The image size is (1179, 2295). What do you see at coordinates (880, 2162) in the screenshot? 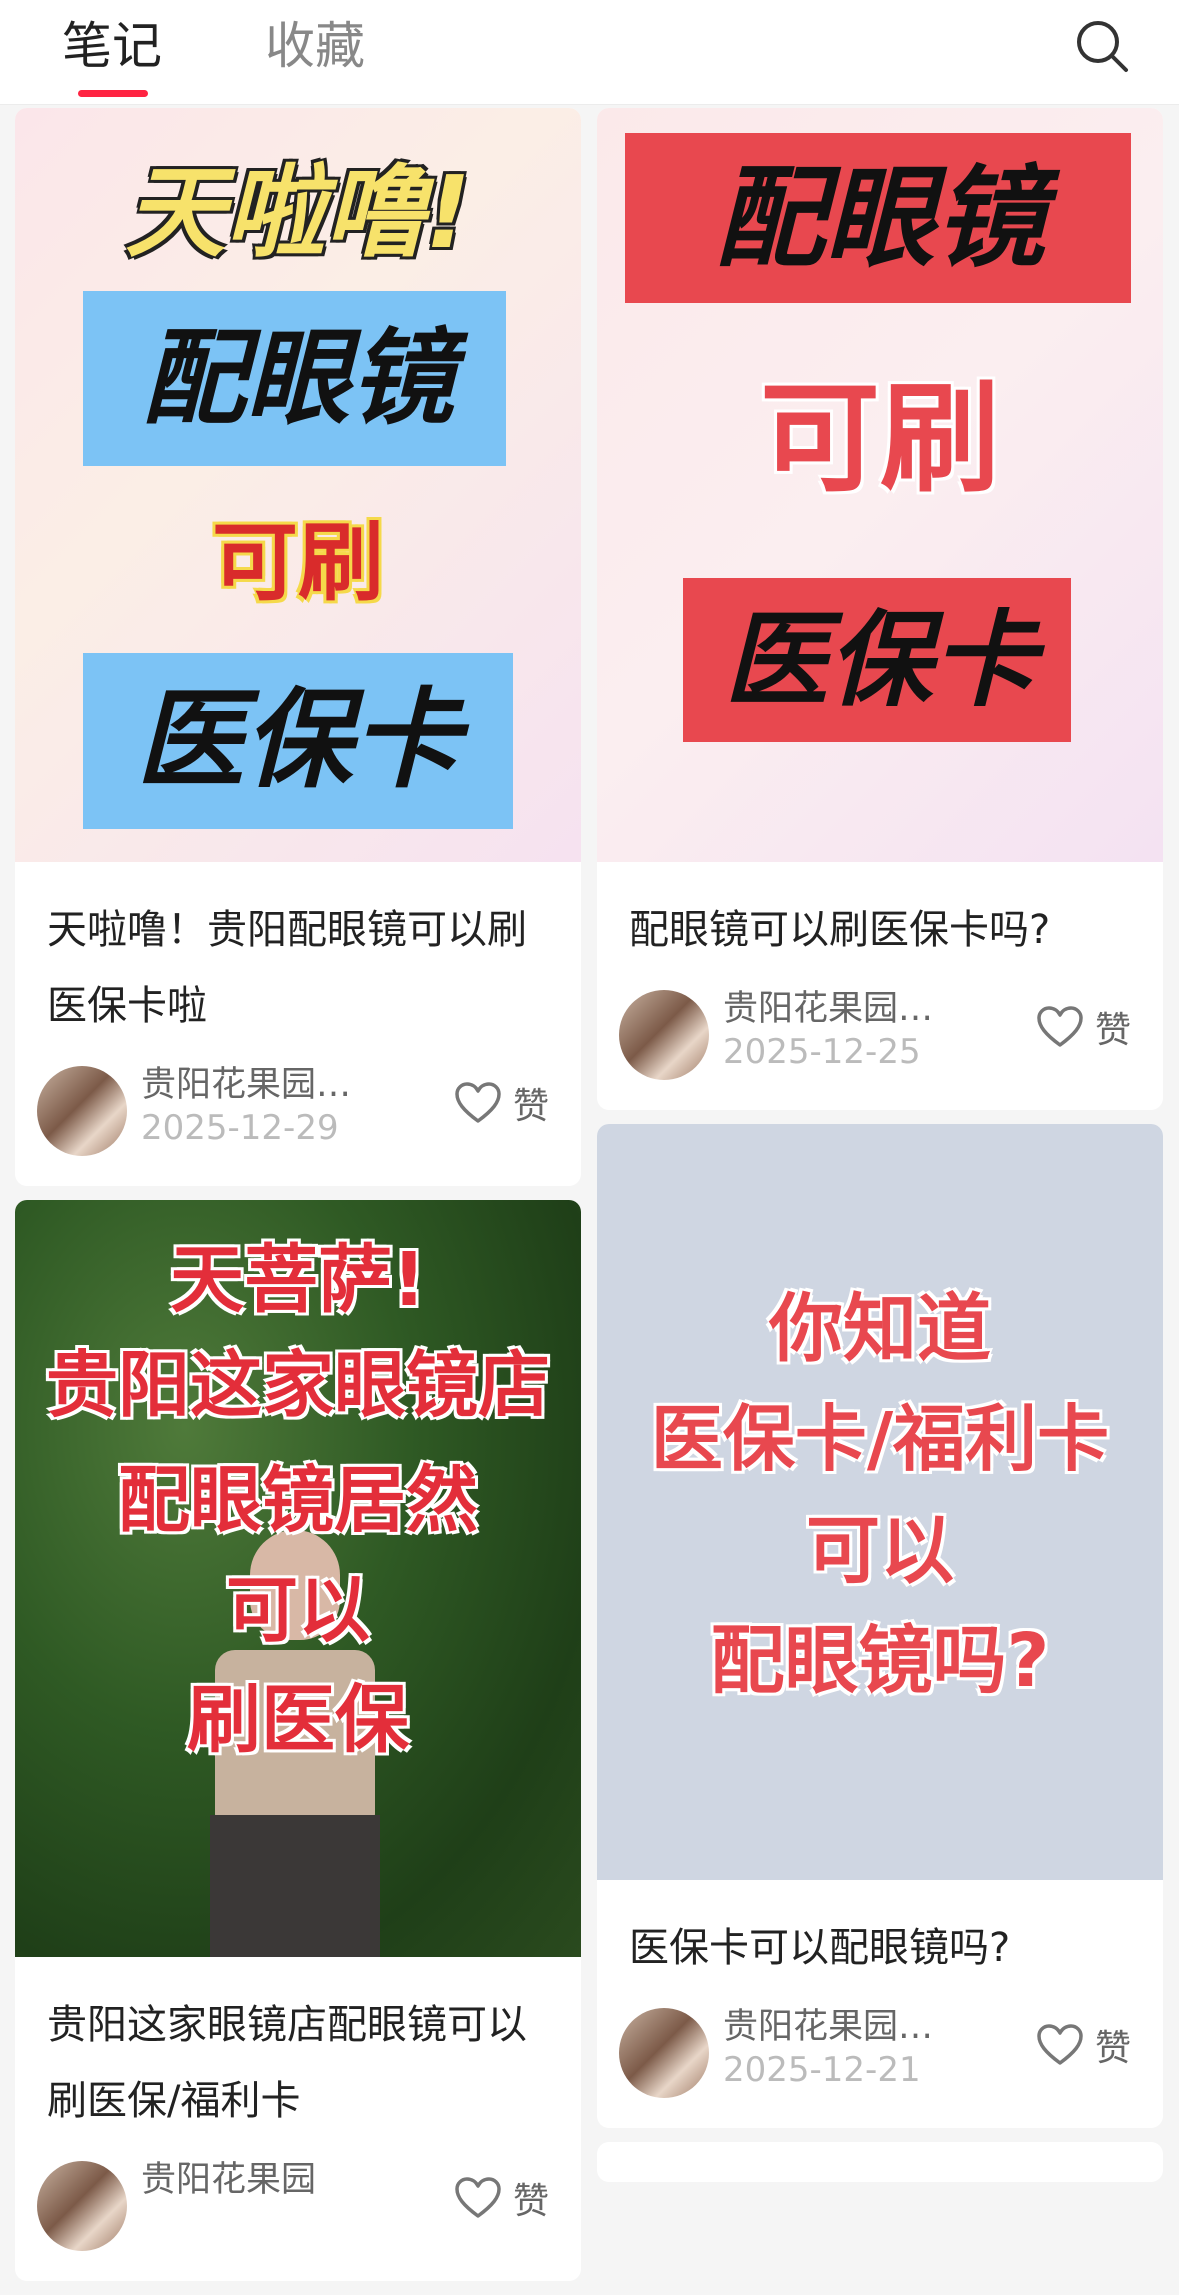
I see `note-card` at bounding box center [880, 2162].